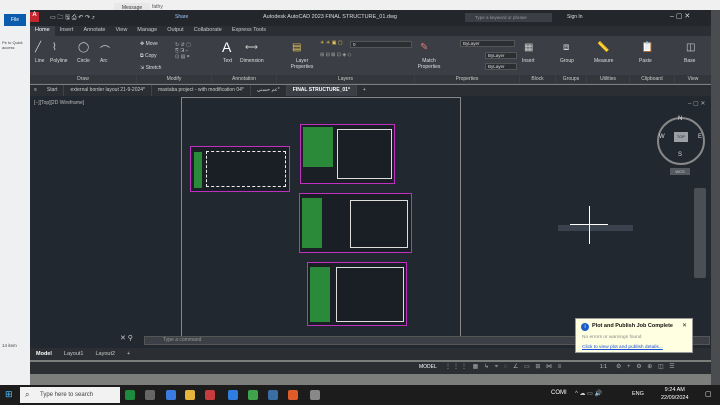  What do you see at coordinates (72, 18) in the screenshot?
I see `quick-access-icons: ▭ 🗀 🖫 ⎙ ↶ ↷ ⤴` at bounding box center [72, 18].